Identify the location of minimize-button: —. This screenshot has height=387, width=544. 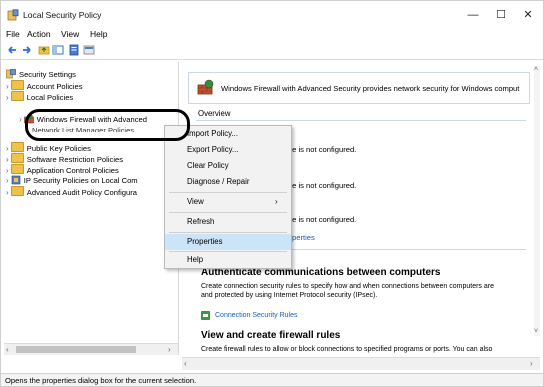
(473, 15).